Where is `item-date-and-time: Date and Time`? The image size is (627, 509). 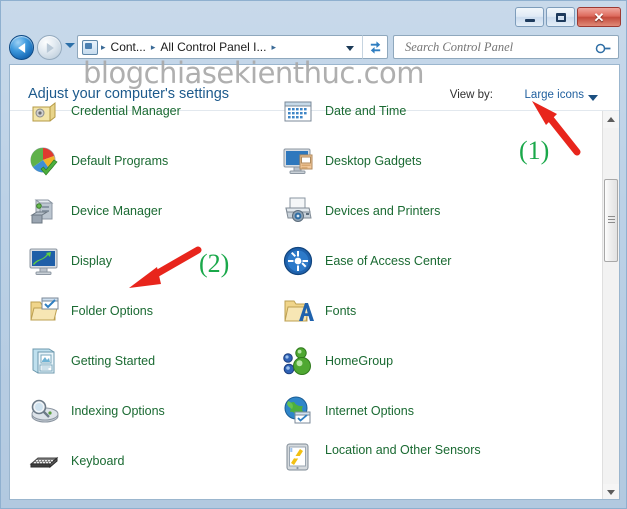 item-date-and-time: Date and Time is located at coordinates (344, 115).